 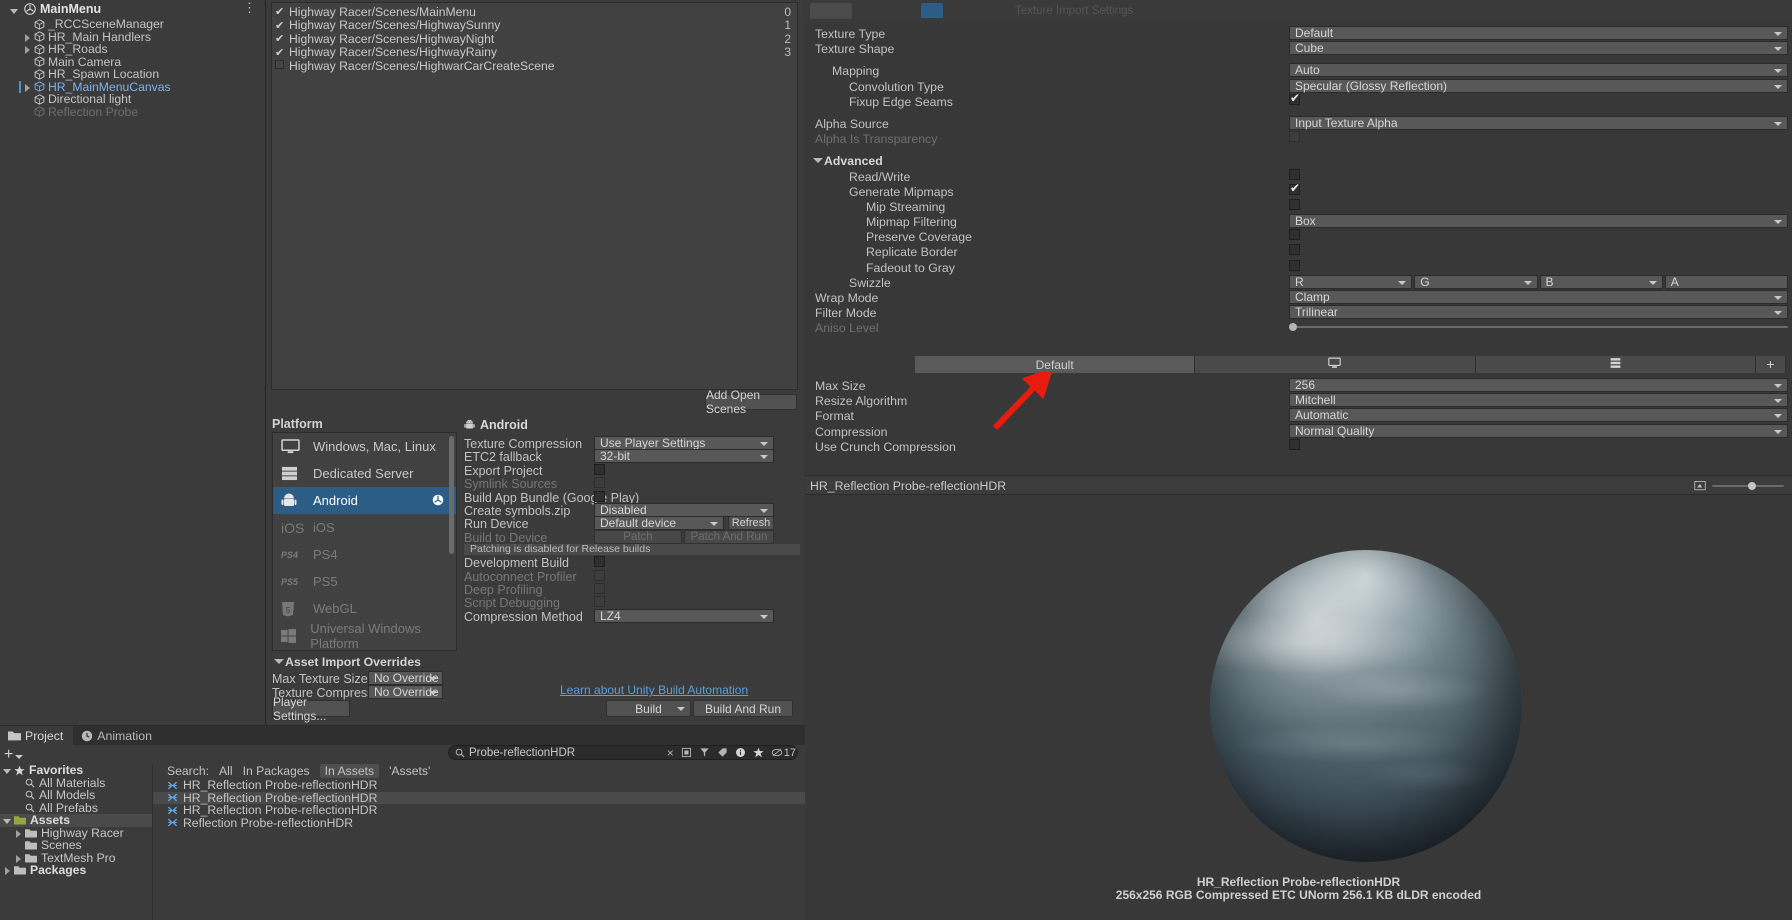 What do you see at coordinates (132, 74) in the screenshot?
I see `hierarchy-item-hr-spawn-location: HR_Spawn Location` at bounding box center [132, 74].